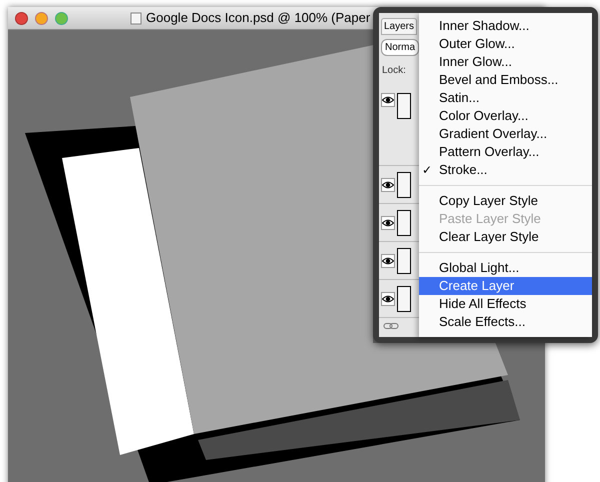 The width and height of the screenshot is (600, 482). What do you see at coordinates (21, 18) in the screenshot?
I see `close-button` at bounding box center [21, 18].